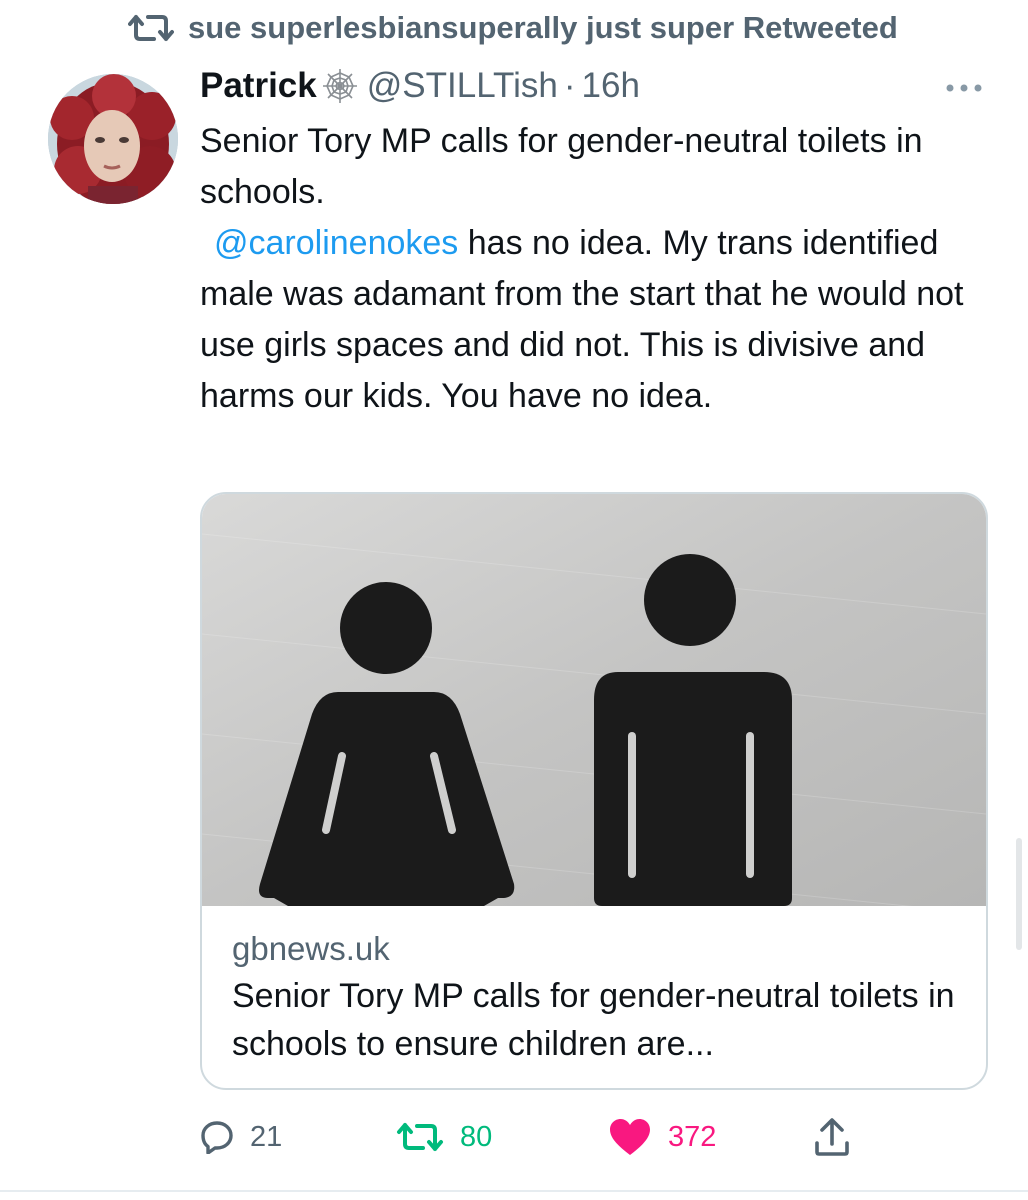  I want to click on share-button, so click(832, 1137).